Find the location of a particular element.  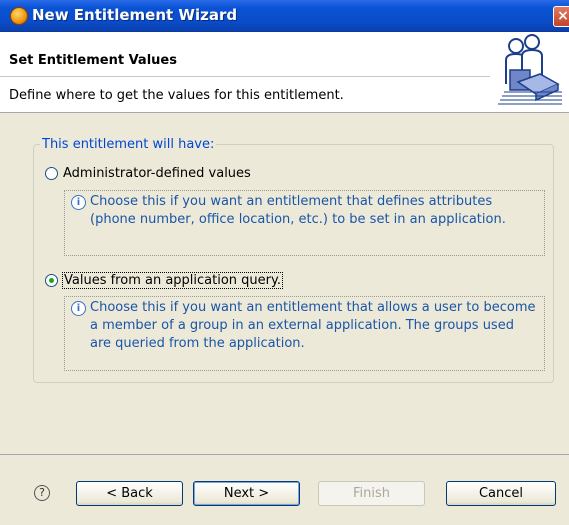

option-label: Administrator-defined values is located at coordinates (157, 173).